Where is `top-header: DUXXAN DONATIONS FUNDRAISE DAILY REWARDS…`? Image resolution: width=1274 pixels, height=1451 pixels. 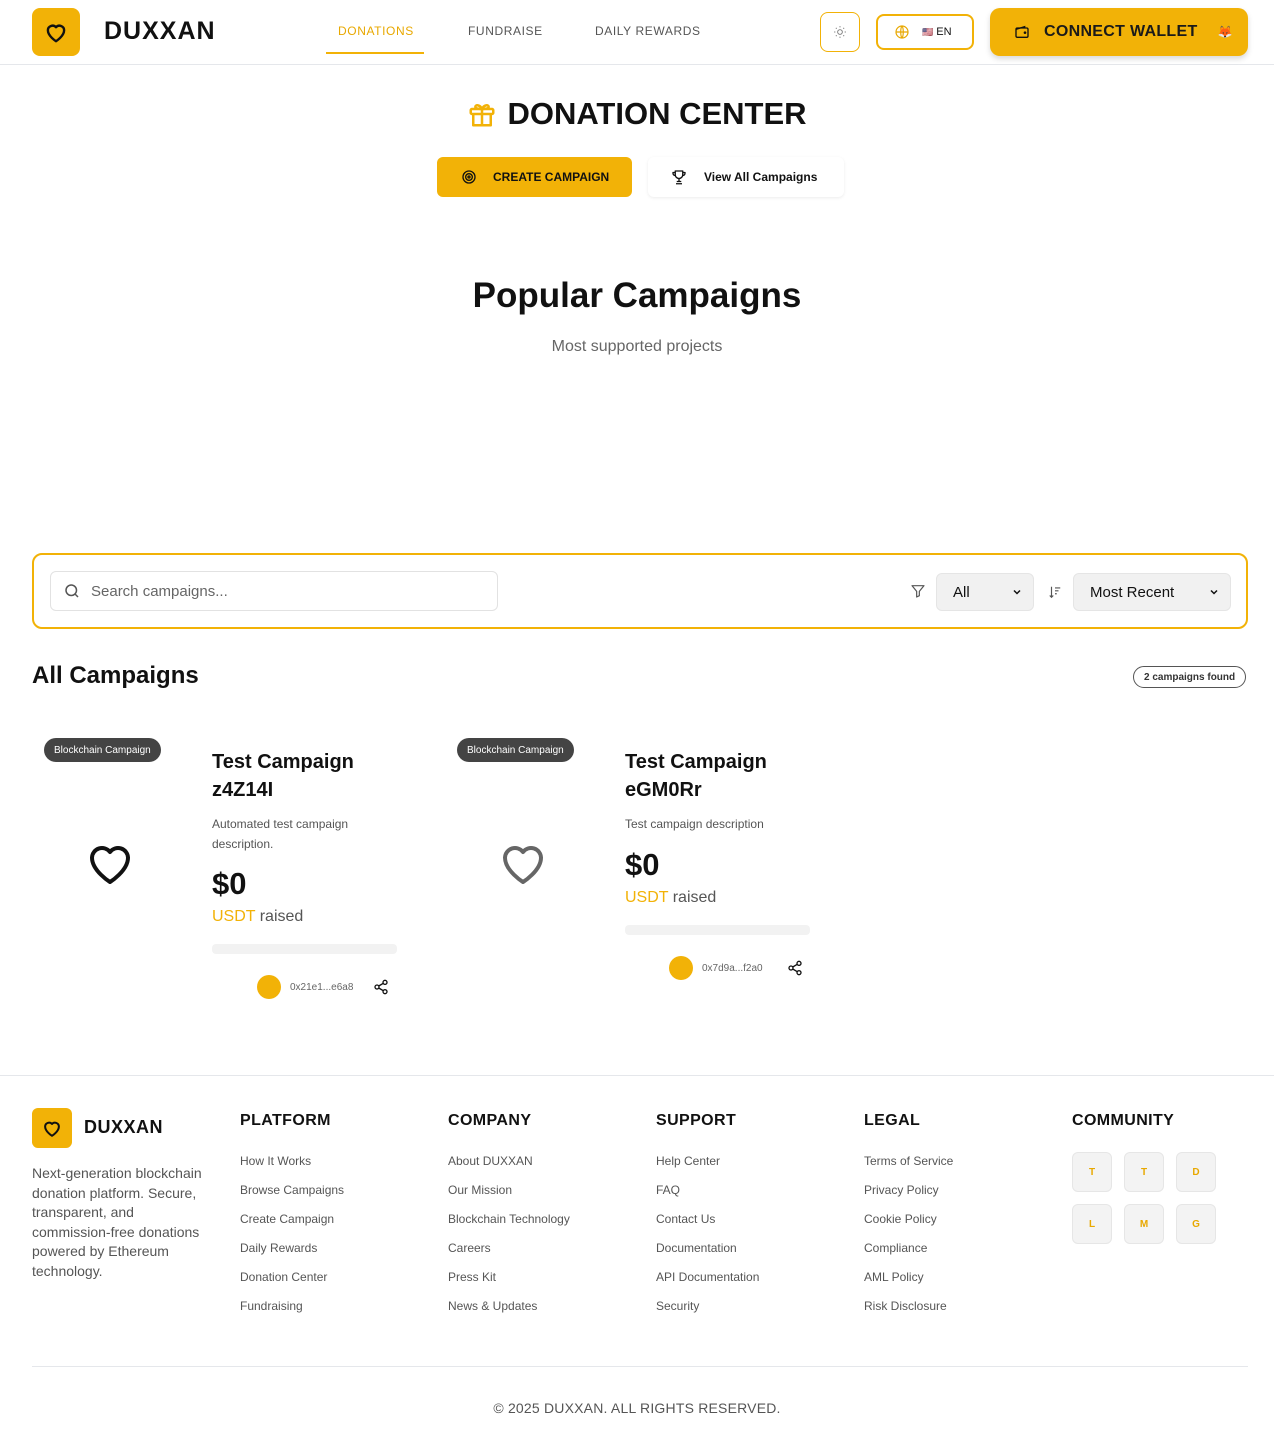
top-header: DUXXAN DONATIONS FUNDRAISE DAILY REWARDS… is located at coordinates (637, 32).